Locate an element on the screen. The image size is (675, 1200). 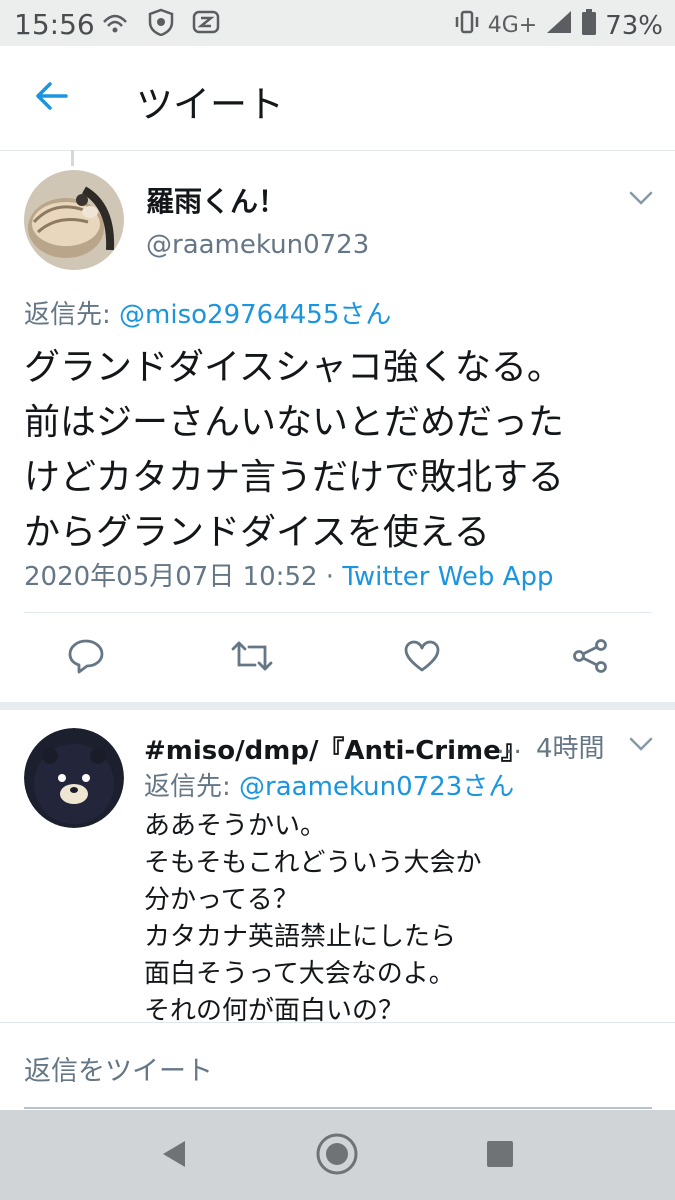
reply-to-mention: @miso29764455さん is located at coordinates (255, 315).